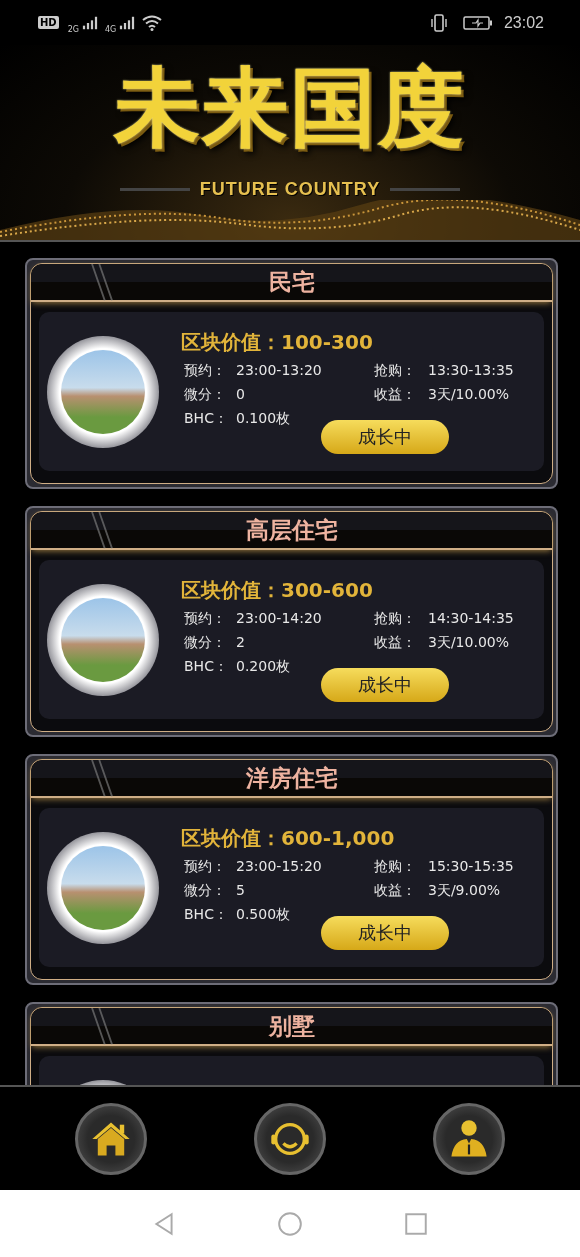 The image size is (580, 1257). What do you see at coordinates (290, 107) in the screenshot?
I see `app-logo-title: 未来国度` at bounding box center [290, 107].